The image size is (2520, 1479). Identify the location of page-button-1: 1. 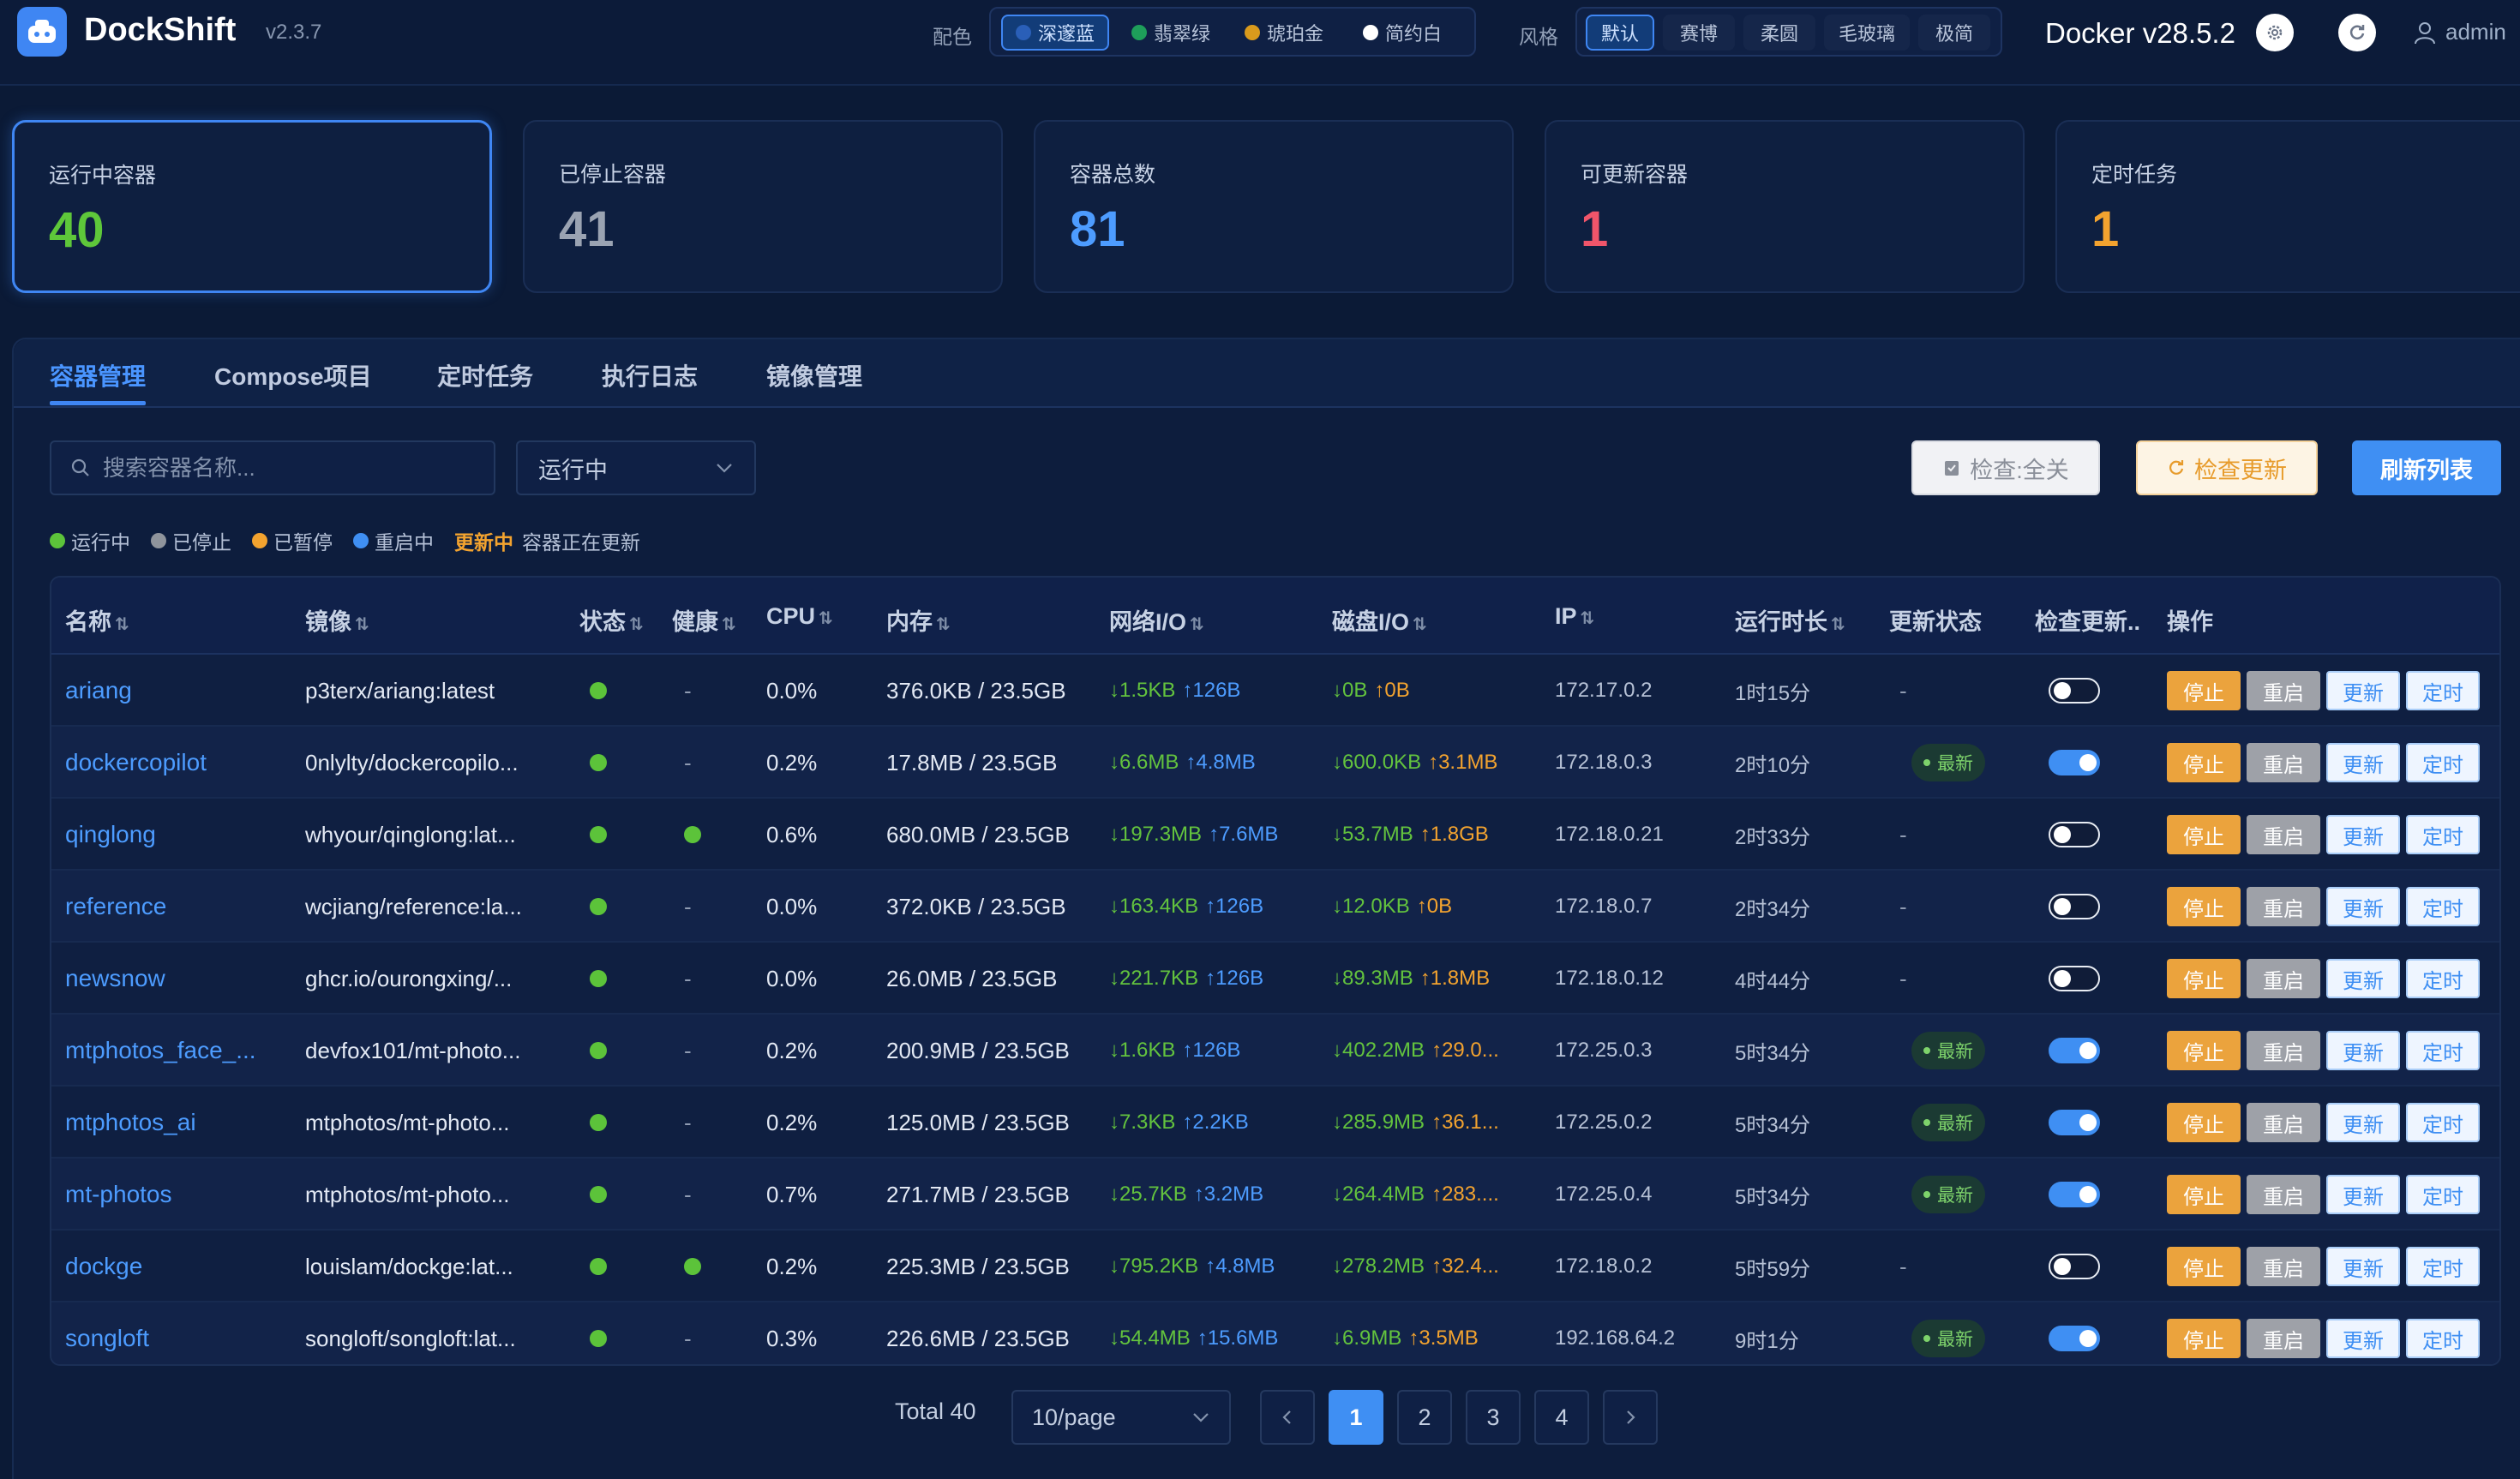
(1356, 1417).